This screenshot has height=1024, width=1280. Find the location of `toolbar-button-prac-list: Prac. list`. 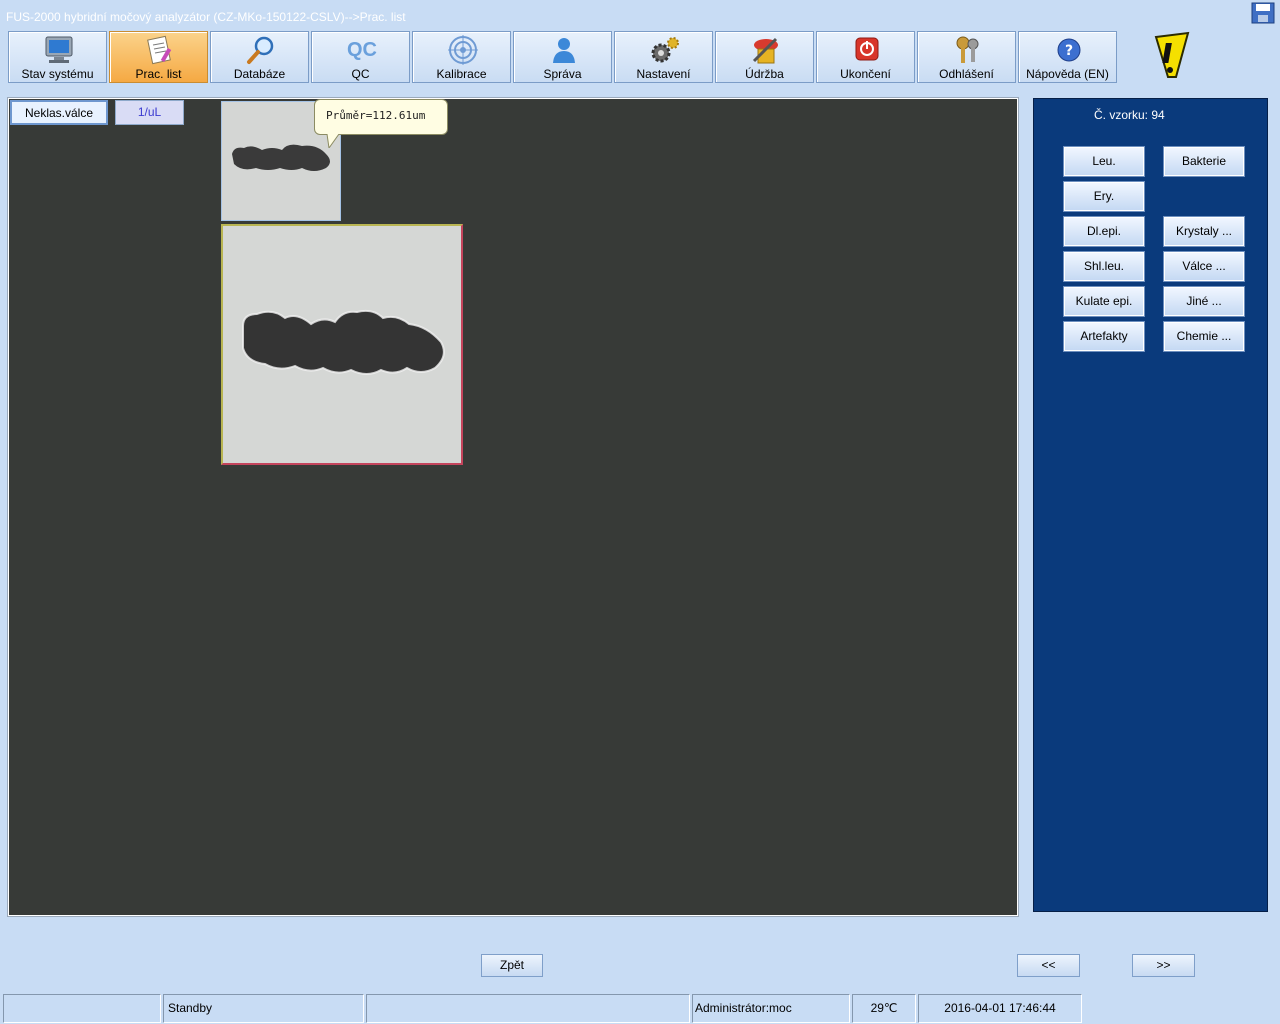

toolbar-button-prac-list: Prac. list is located at coordinates (158, 57).